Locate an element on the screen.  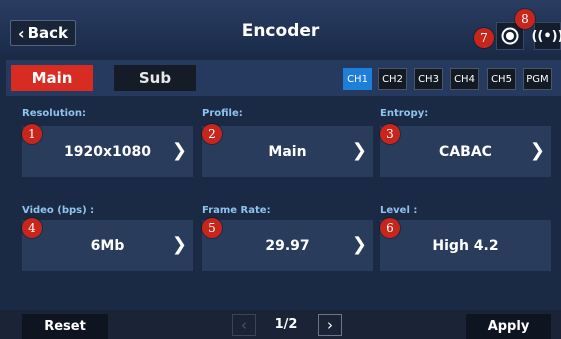
tab-sub: Sub is located at coordinates (155, 78).